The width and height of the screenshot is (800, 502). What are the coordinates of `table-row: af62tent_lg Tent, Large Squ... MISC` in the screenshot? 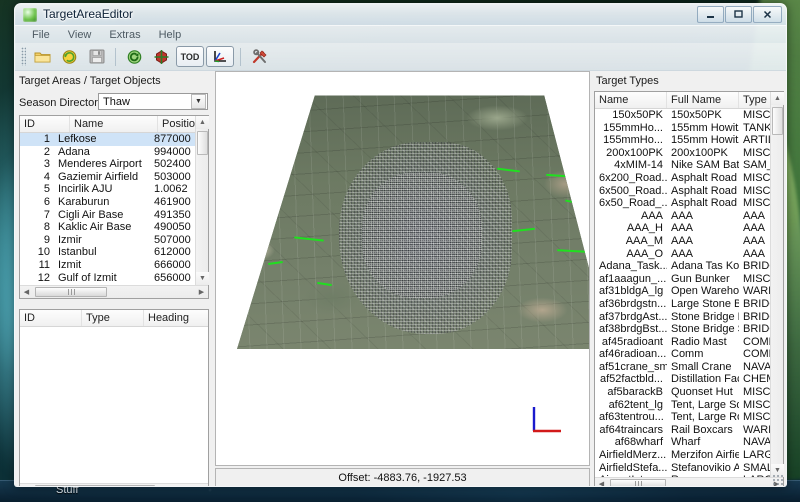 It's located at (689, 405).